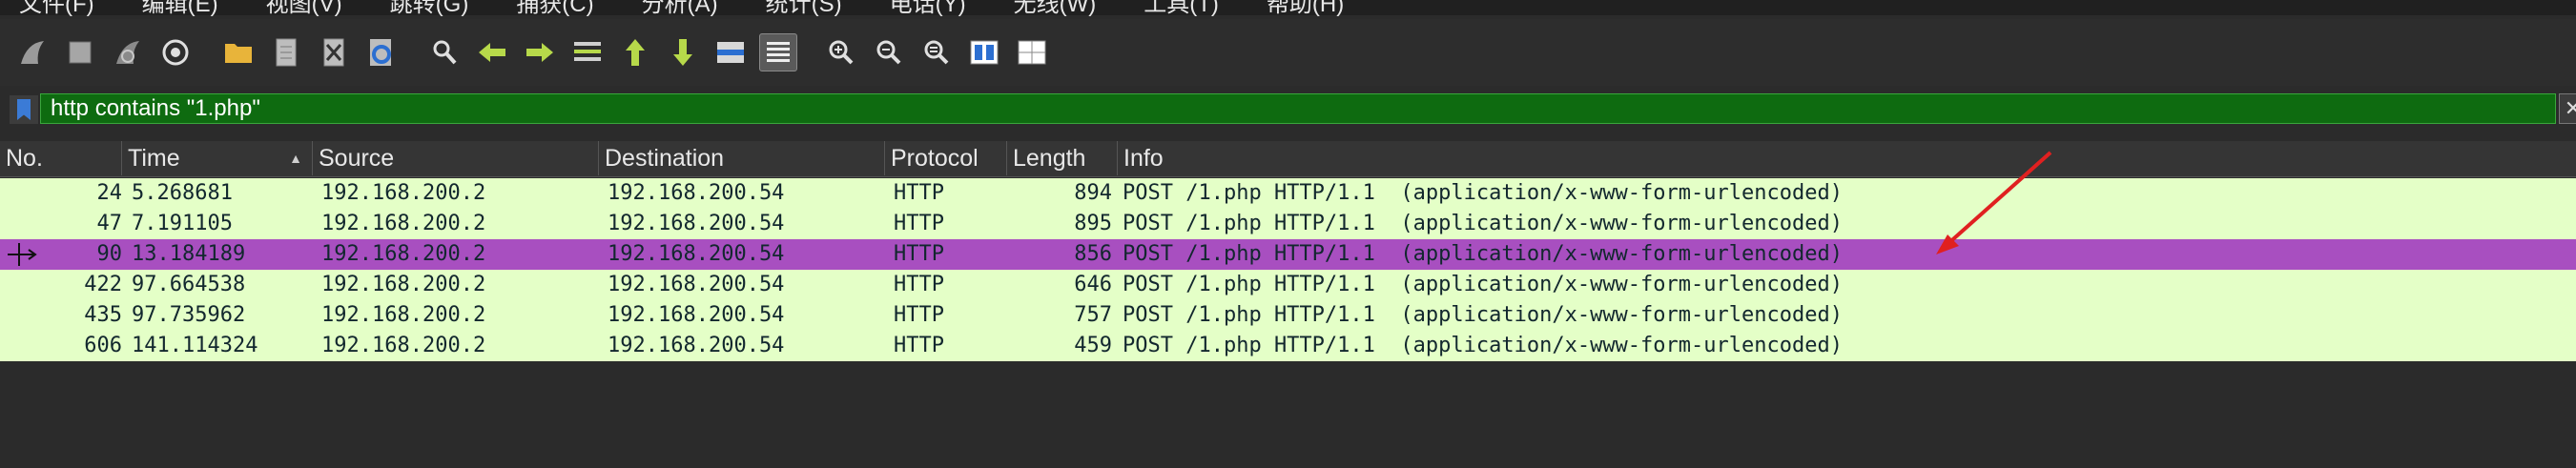 This screenshot has height=468, width=2576. I want to click on cell-length: 757, so click(1093, 315).